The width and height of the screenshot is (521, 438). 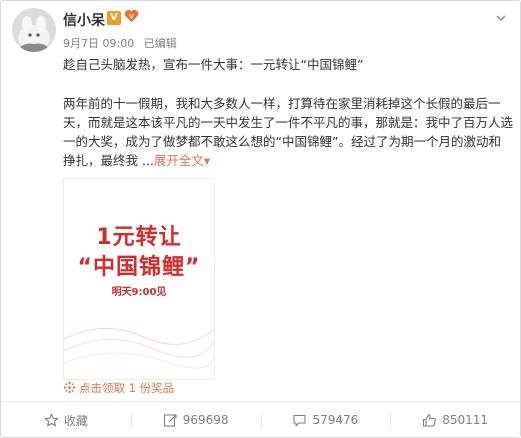 I want to click on post-image: 1元转让 “中国锦鲤” 明天9:00见, so click(x=139, y=279).